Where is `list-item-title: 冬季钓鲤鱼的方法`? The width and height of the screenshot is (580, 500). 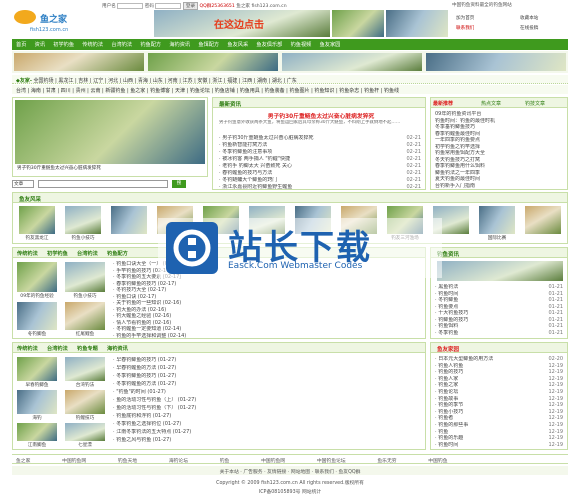
list-item-title: 冬季钓鲤鱼的方法 is located at coordinates (136, 384).